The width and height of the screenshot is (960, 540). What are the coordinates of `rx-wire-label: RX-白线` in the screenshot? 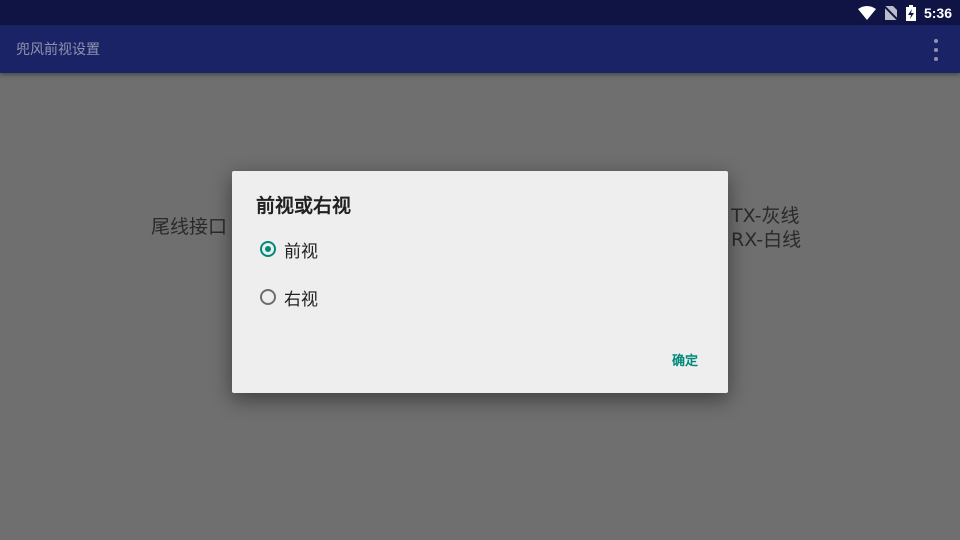 It's located at (766, 240).